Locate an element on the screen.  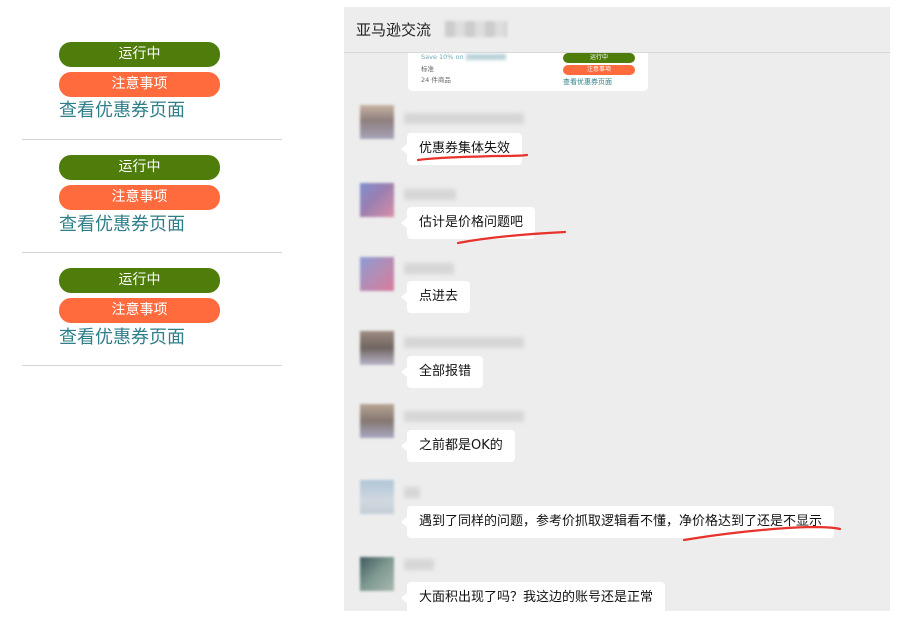
card-save-text: Save 10% on is located at coordinates (442, 57).